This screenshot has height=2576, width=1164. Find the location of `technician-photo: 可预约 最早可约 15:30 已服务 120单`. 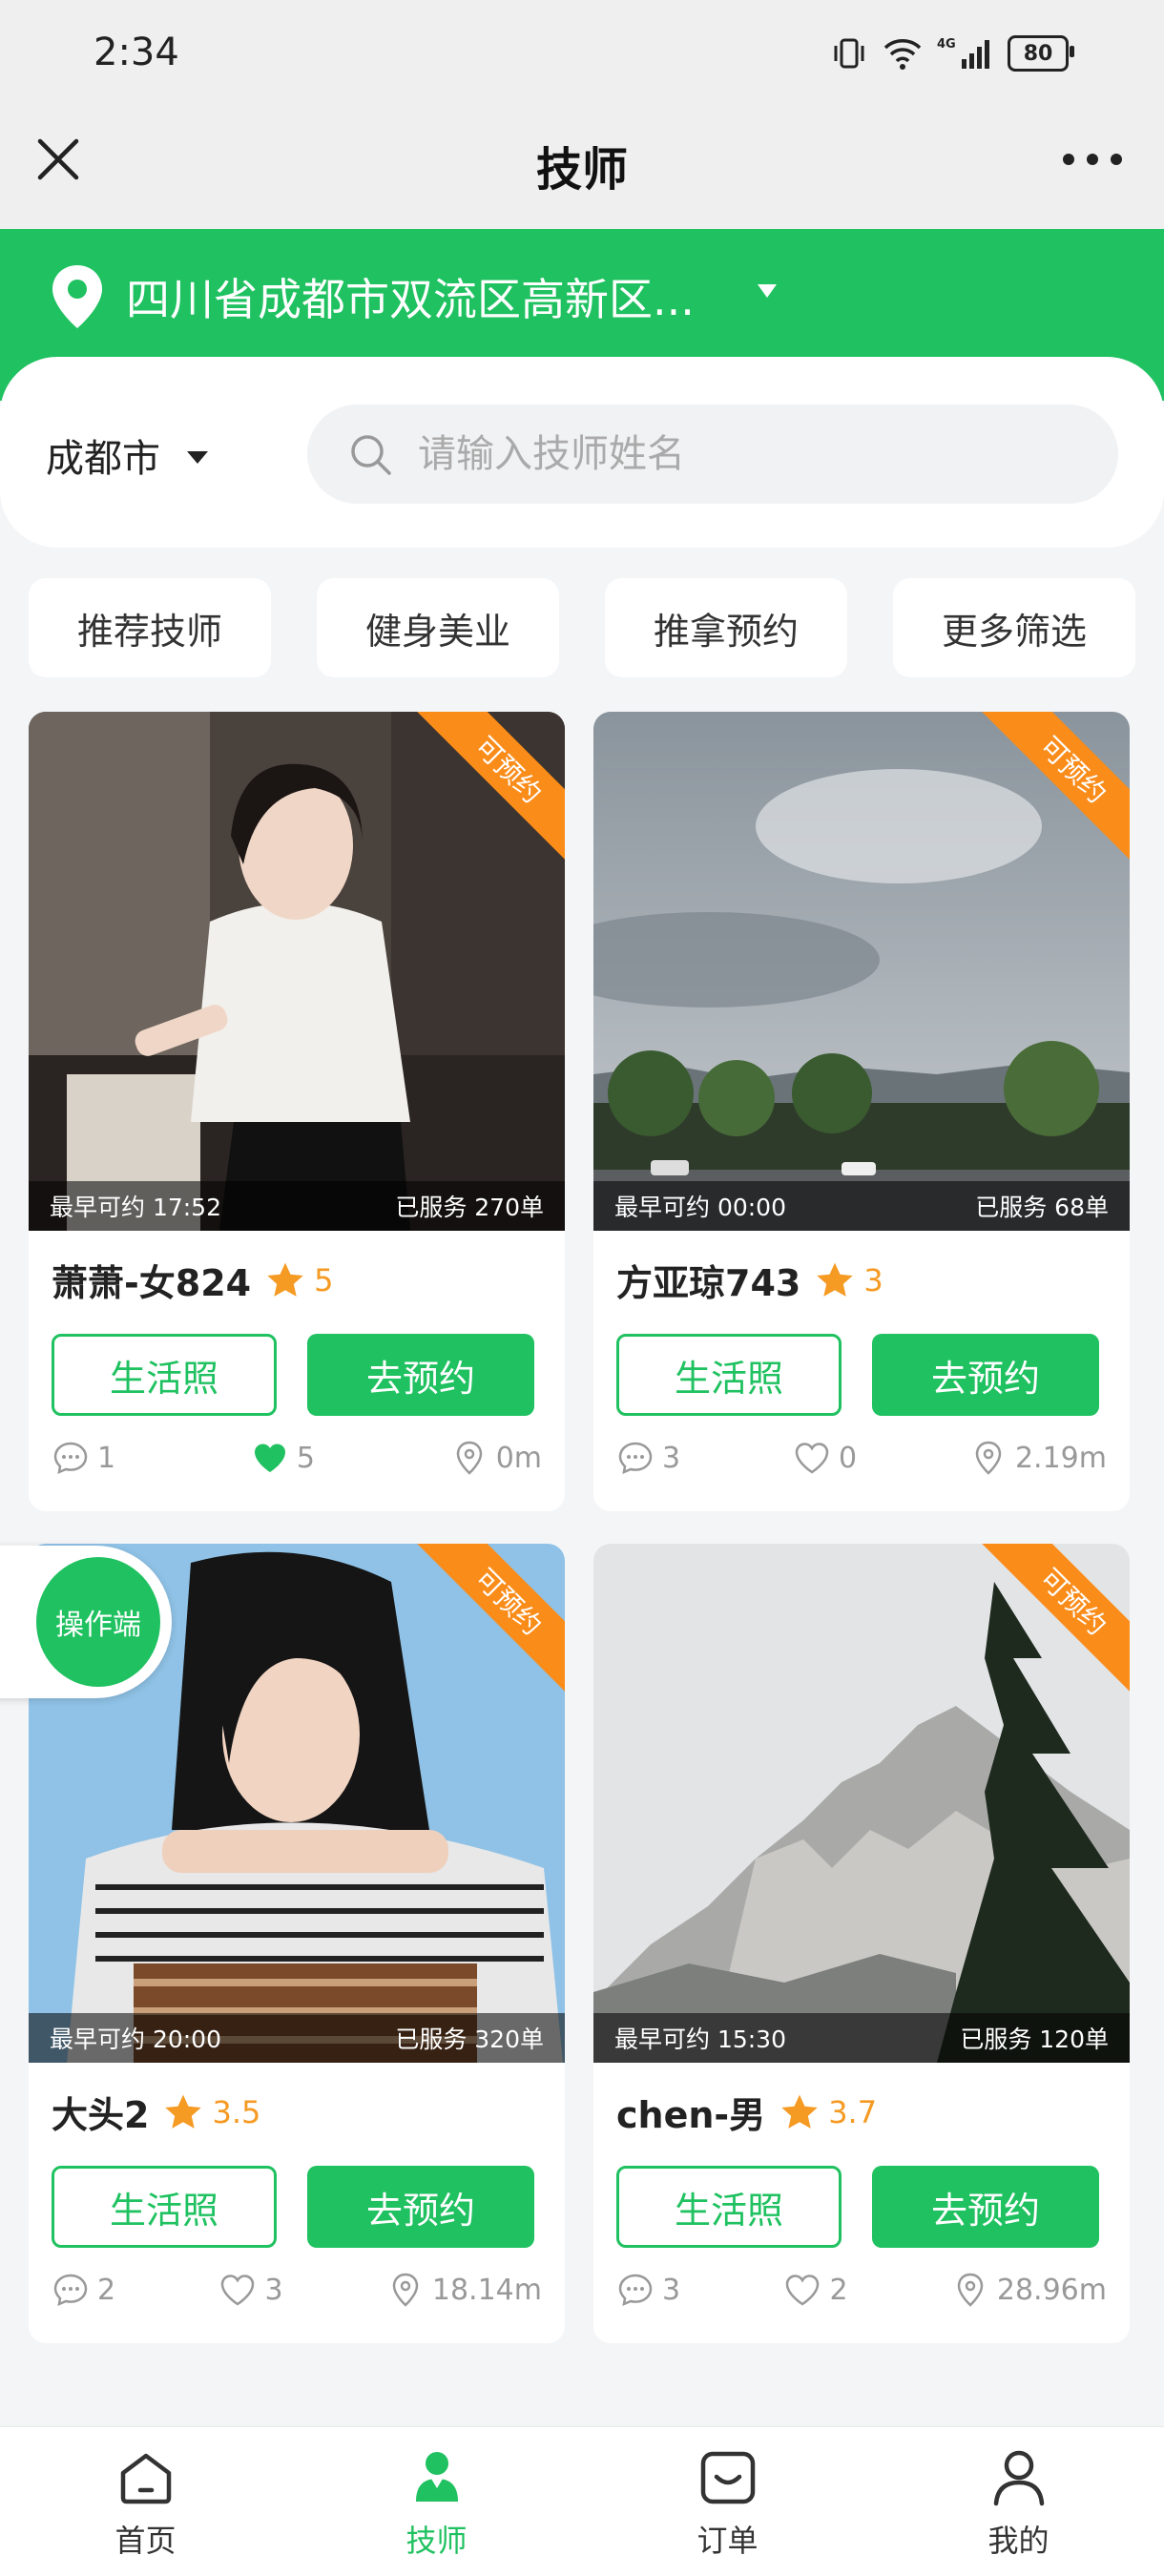

technician-photo: 可预约 最早可约 15:30 已服务 120单 is located at coordinates (862, 1803).